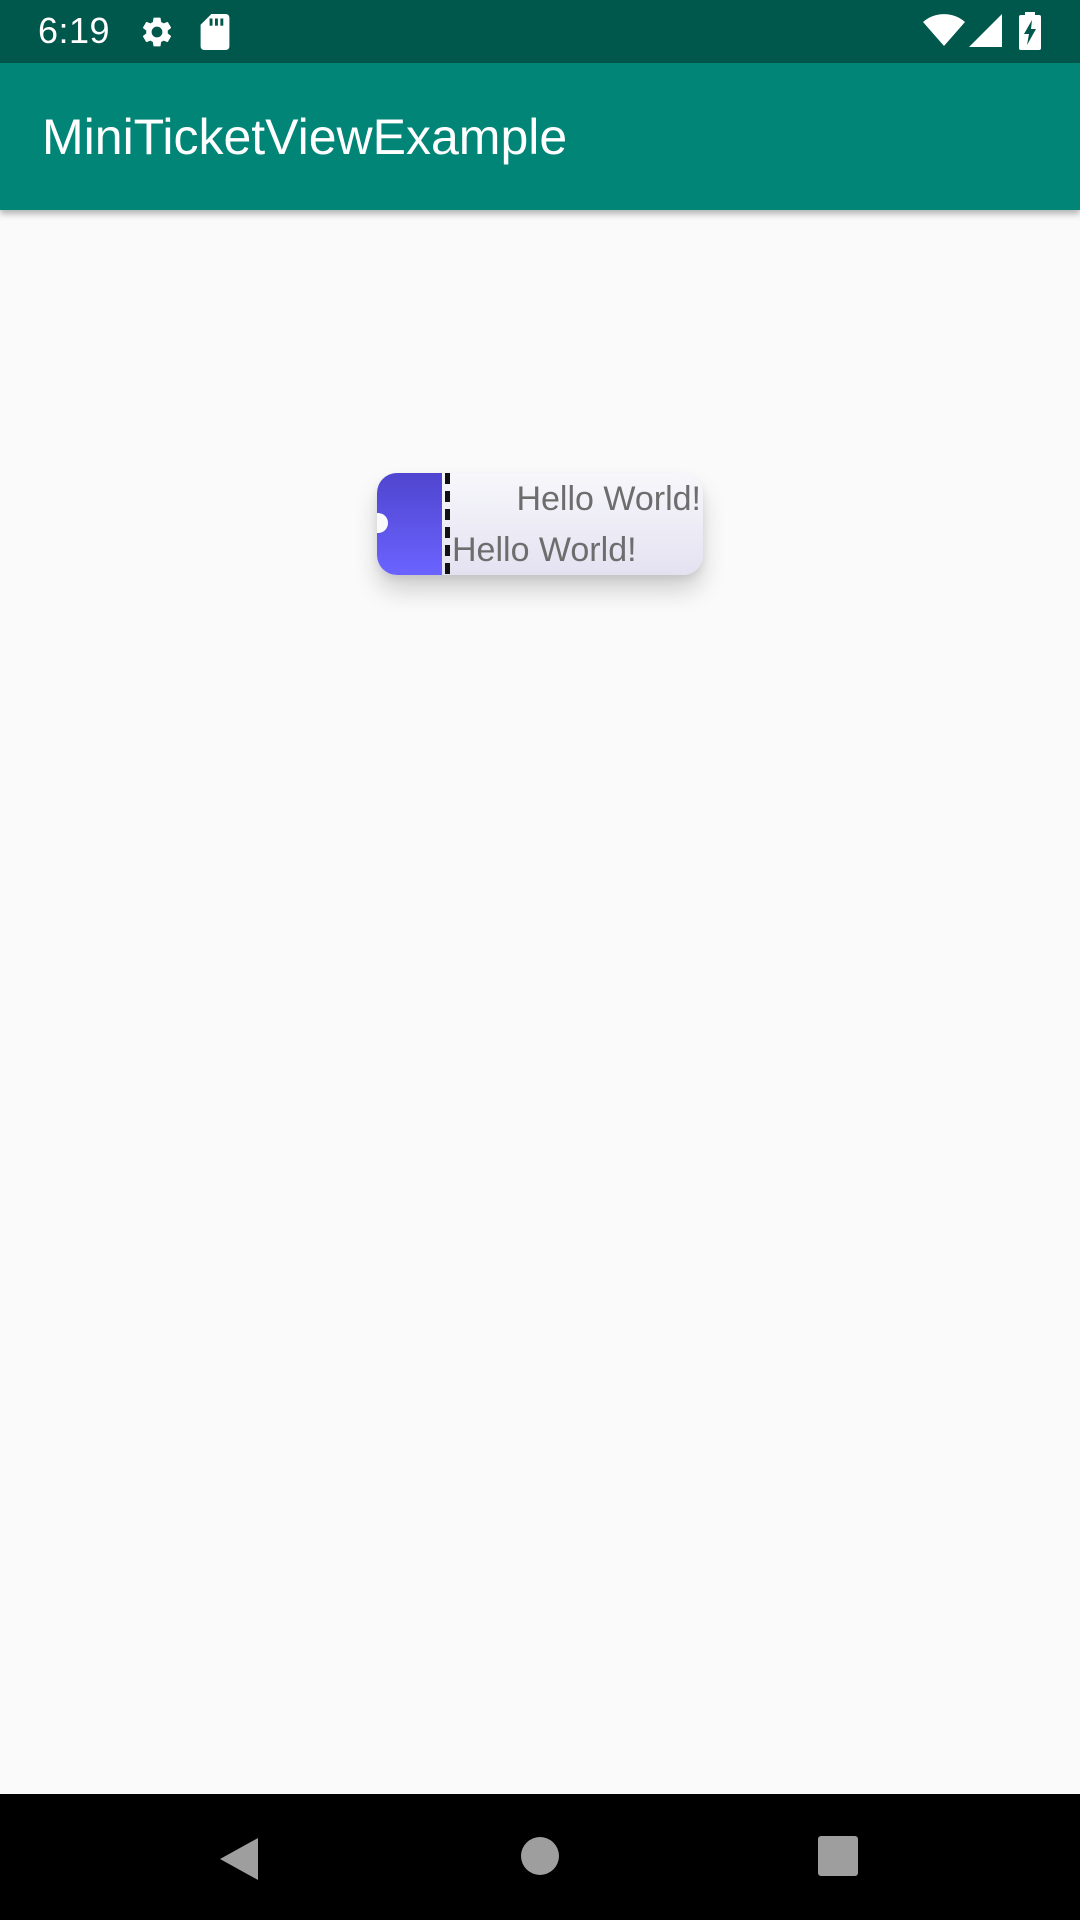 The height and width of the screenshot is (1920, 1080). I want to click on status-bar: 6:19, so click(540, 31).